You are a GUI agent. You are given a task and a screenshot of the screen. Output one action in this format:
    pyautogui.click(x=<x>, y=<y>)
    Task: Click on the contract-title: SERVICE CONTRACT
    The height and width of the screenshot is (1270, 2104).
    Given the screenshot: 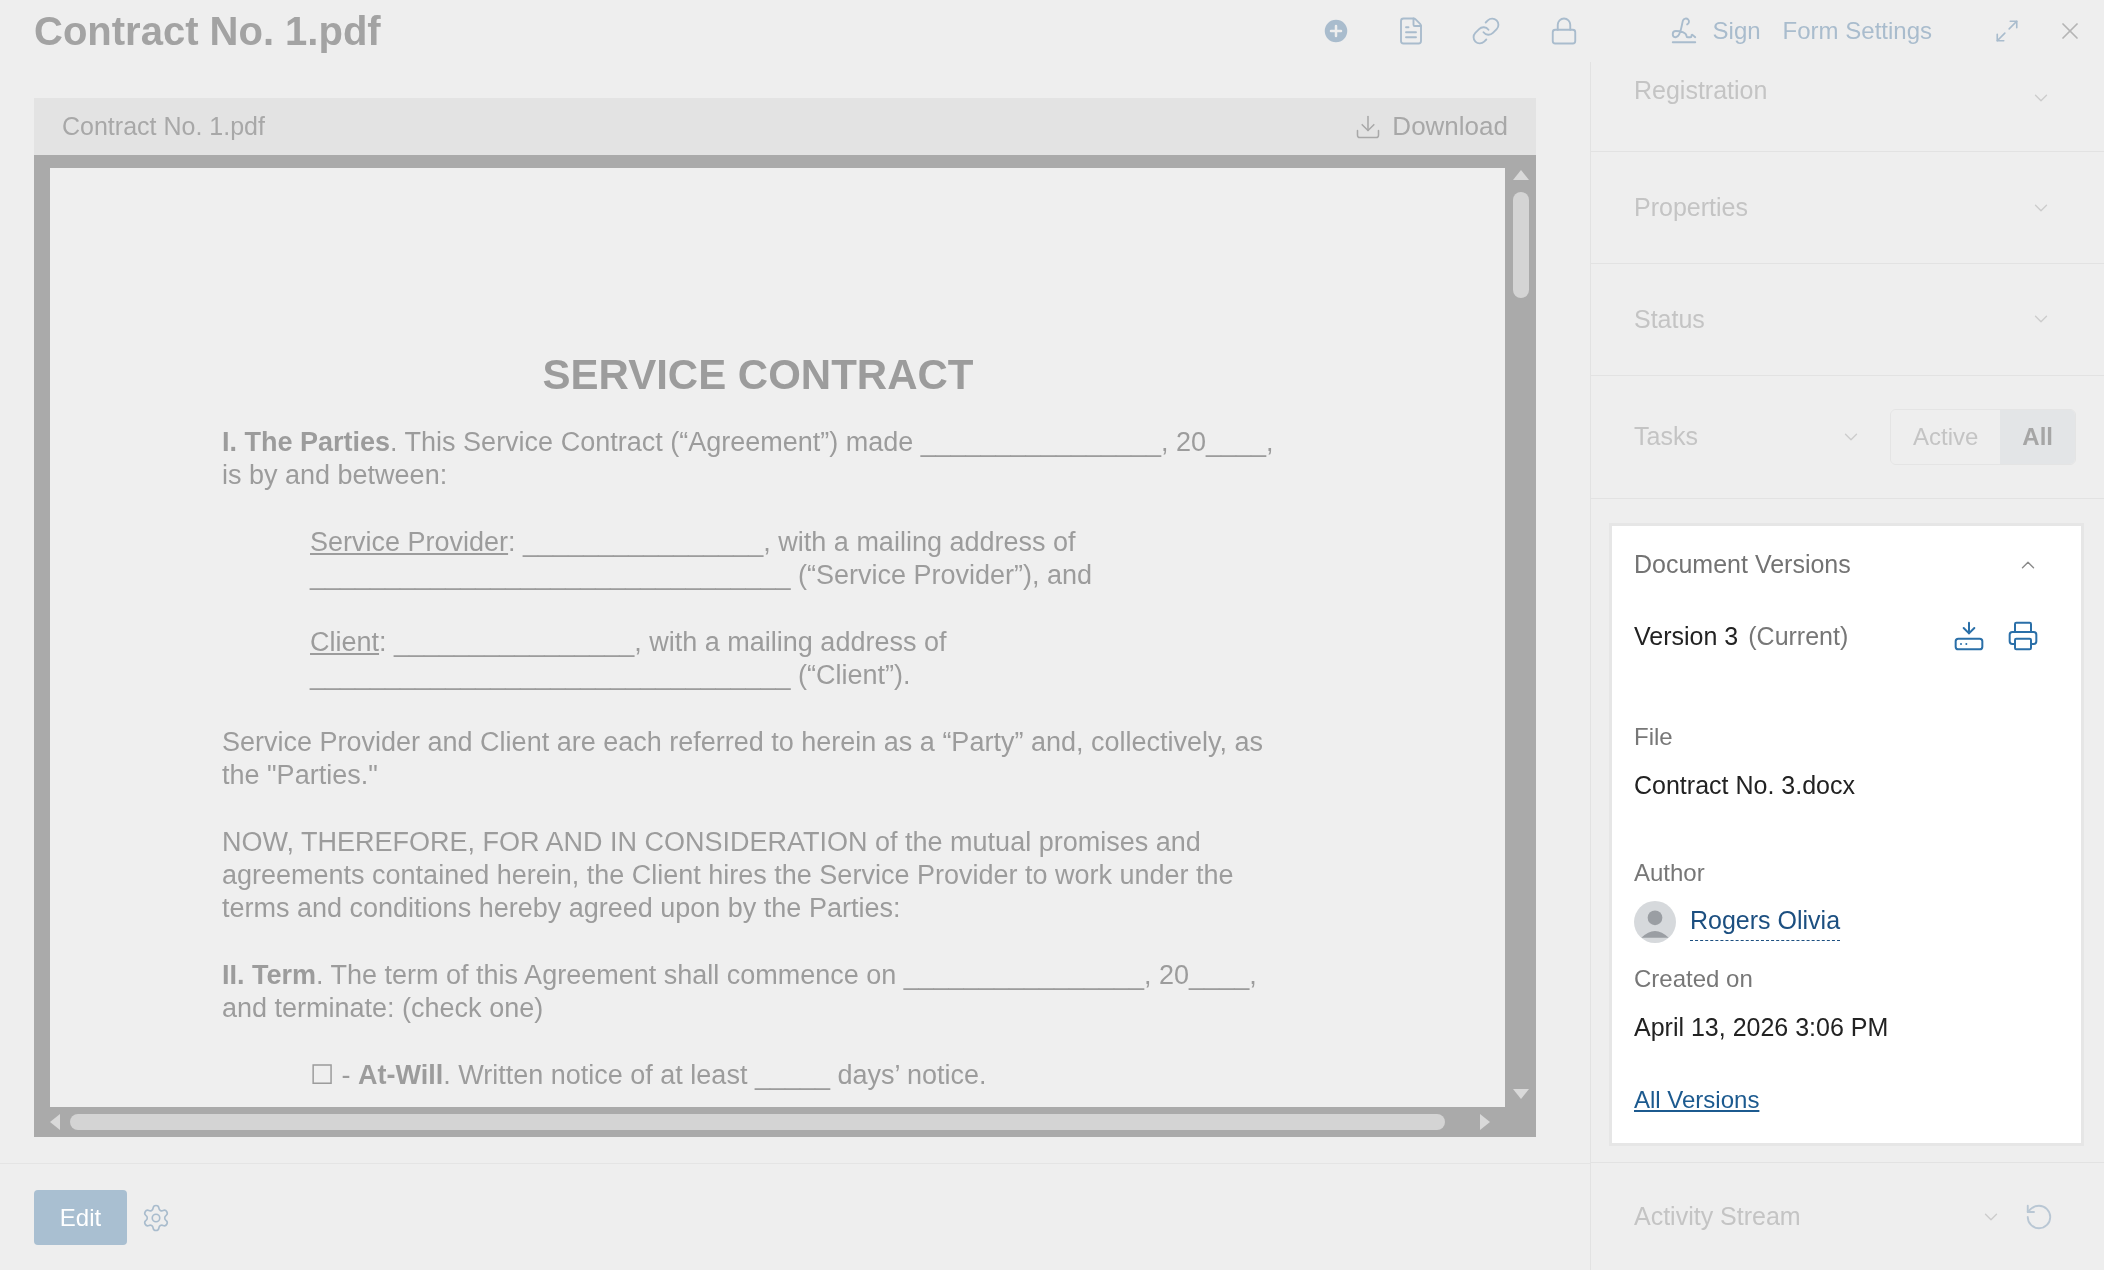 What is the action you would take?
    pyautogui.click(x=758, y=375)
    